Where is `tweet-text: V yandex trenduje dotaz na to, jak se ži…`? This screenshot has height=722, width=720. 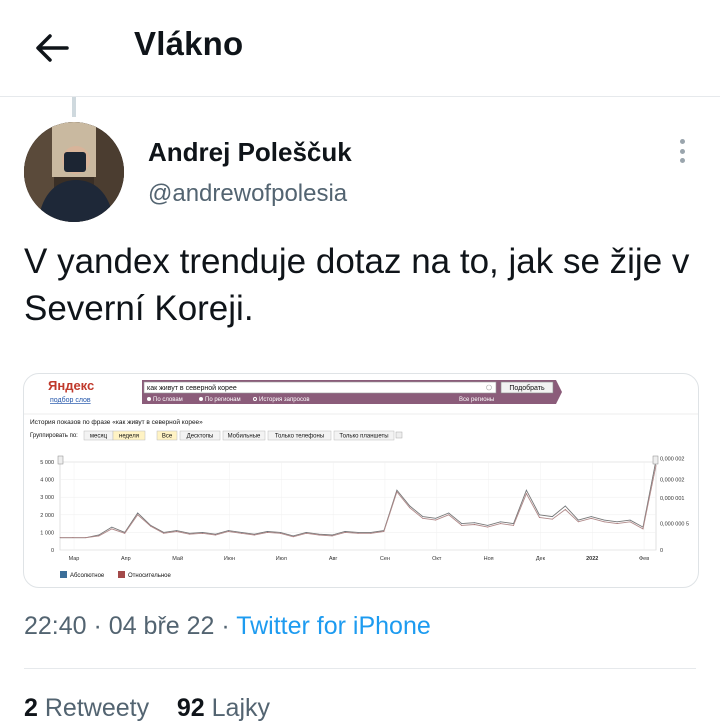 tweet-text: V yandex trenduje dotaz na to, jak se ži… is located at coordinates (357, 285).